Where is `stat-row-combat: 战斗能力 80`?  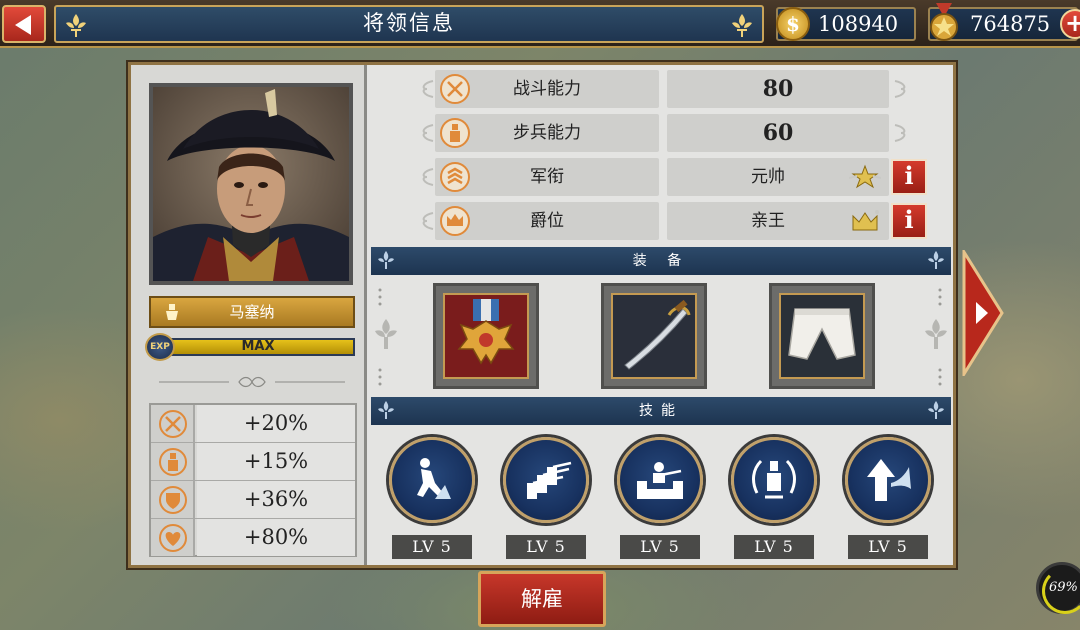
stat-row-combat: 战斗能力 80 is located at coordinates (661, 89).